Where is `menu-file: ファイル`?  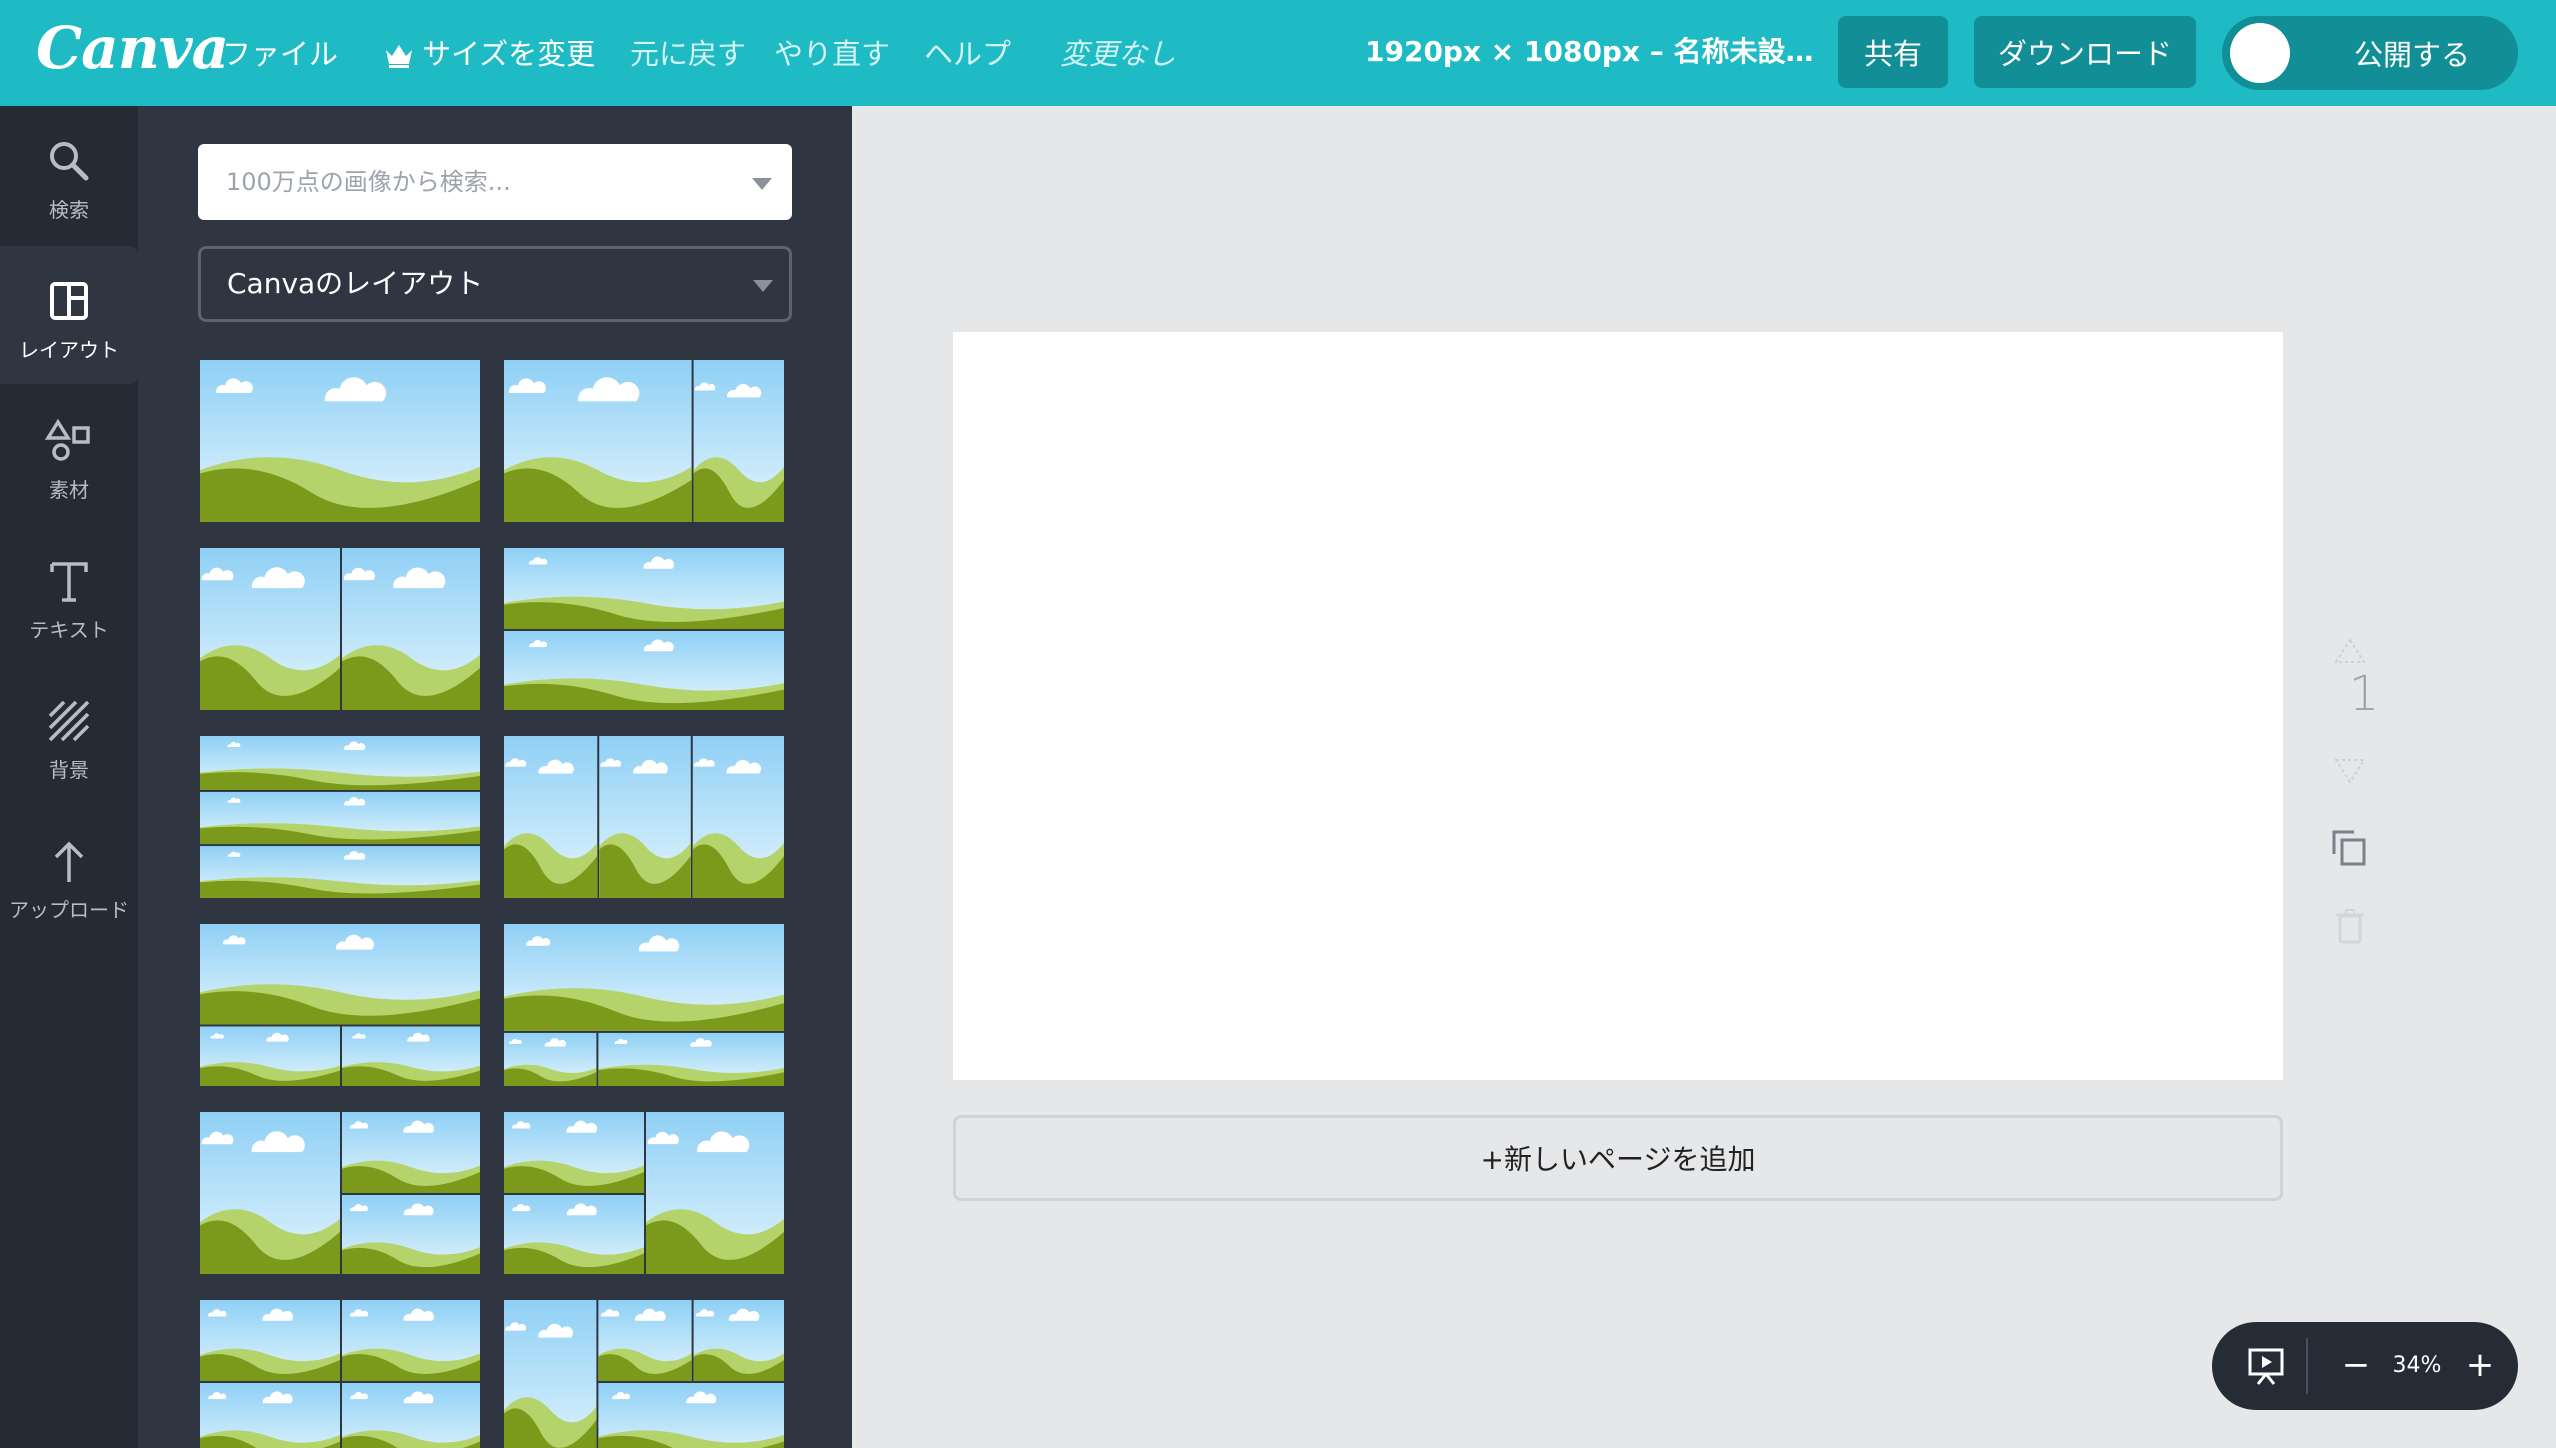
menu-file: ファイル is located at coordinates (280, 54).